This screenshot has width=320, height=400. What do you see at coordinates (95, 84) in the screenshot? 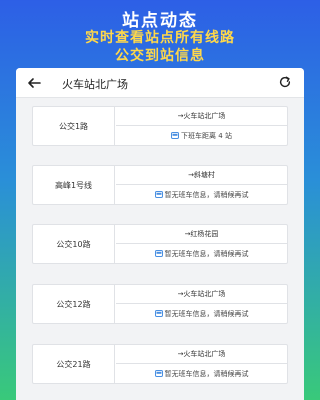
I see `station-title: 火车站北广场` at bounding box center [95, 84].